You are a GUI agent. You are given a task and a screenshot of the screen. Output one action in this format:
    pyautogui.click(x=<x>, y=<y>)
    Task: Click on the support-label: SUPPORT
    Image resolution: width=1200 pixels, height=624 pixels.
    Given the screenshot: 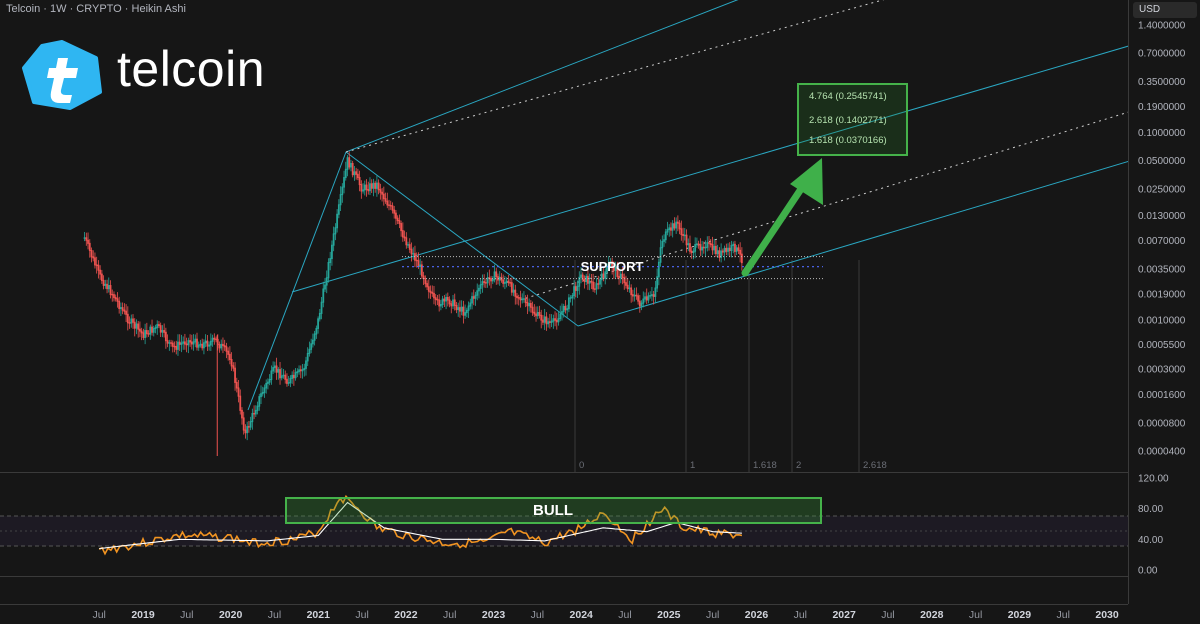 What is the action you would take?
    pyautogui.click(x=612, y=266)
    